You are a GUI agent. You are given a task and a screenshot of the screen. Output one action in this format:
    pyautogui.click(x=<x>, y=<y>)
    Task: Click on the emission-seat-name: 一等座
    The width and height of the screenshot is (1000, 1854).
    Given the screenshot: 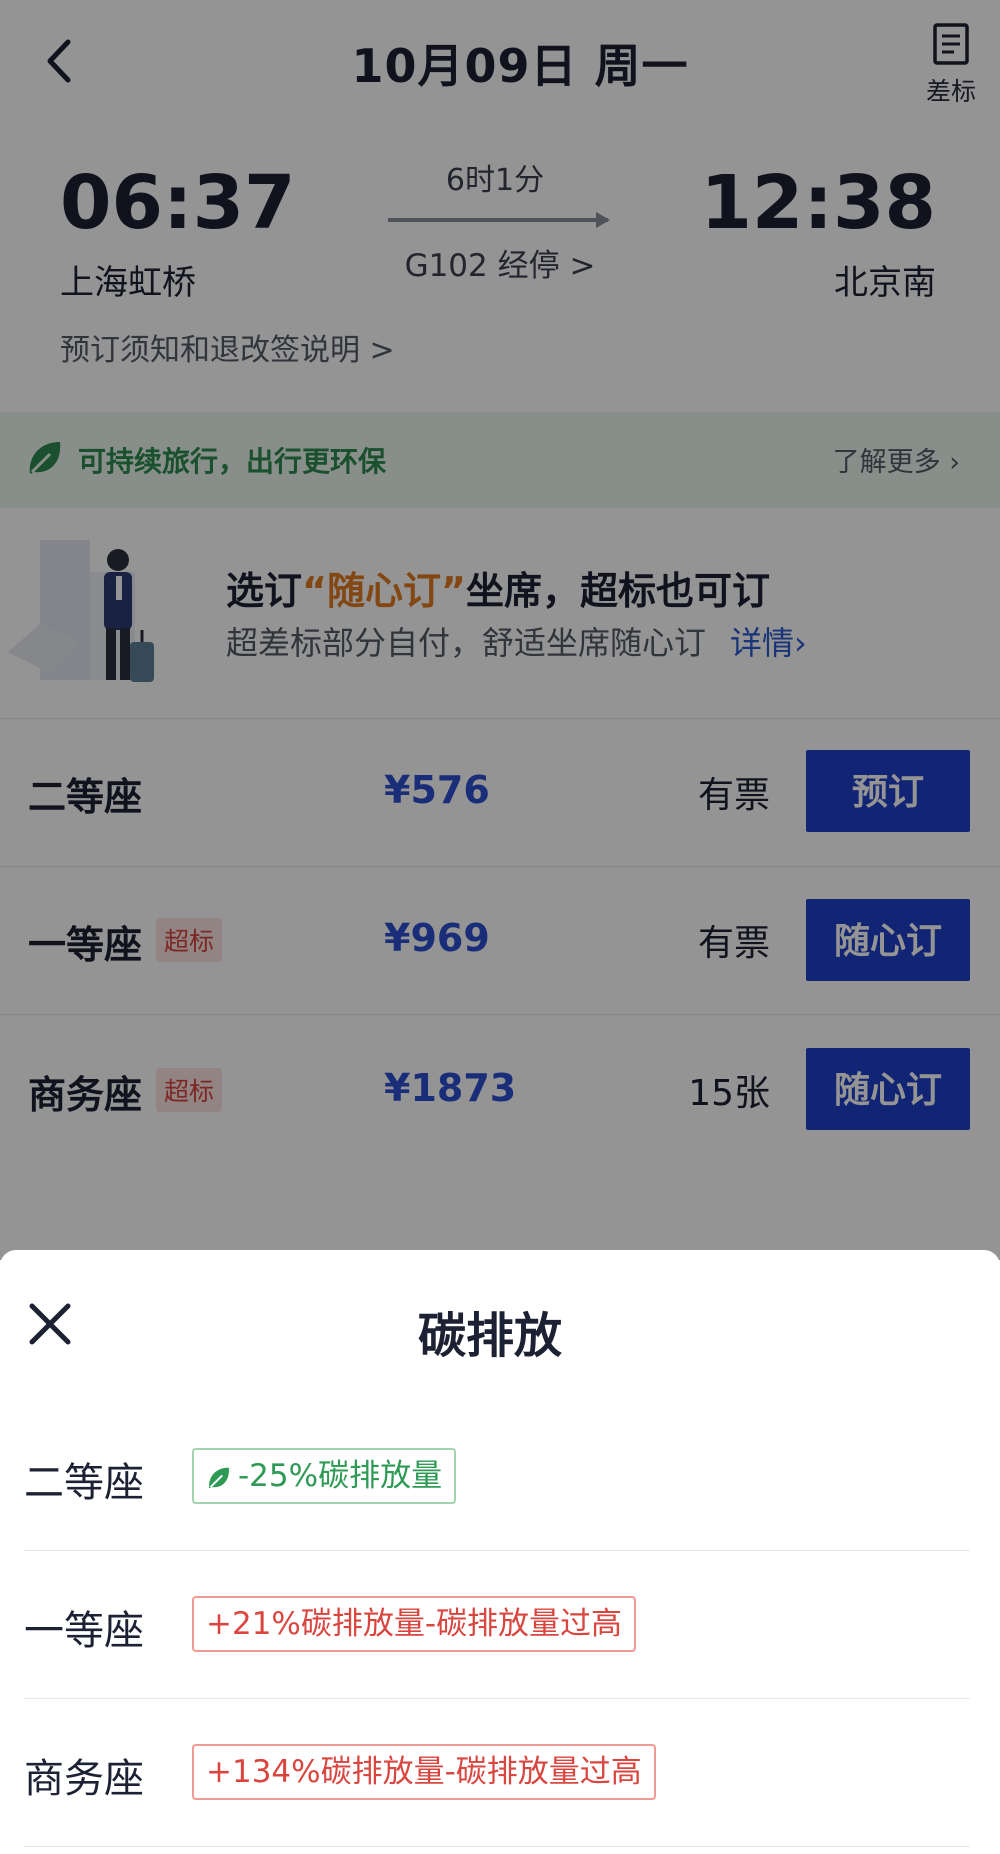 What is the action you would take?
    pyautogui.click(x=84, y=1631)
    